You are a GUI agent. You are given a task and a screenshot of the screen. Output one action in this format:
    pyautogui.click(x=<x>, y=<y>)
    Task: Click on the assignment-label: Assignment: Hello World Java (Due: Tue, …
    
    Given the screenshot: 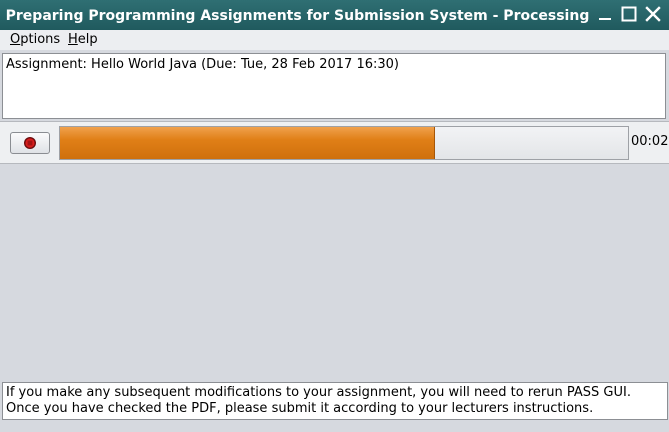 What is the action you would take?
    pyautogui.click(x=202, y=64)
    